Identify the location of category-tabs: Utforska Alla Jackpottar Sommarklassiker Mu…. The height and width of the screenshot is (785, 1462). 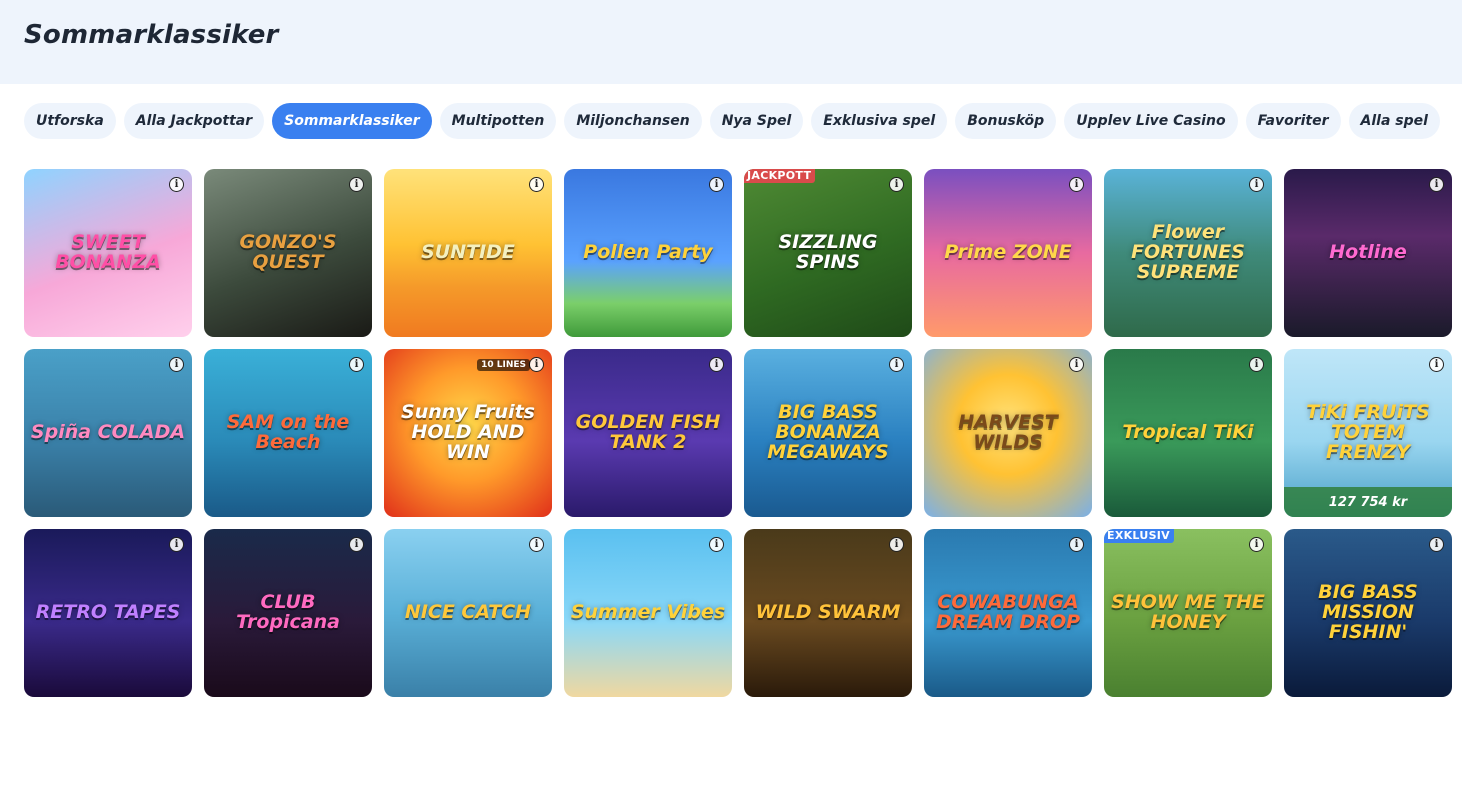
(731, 111).